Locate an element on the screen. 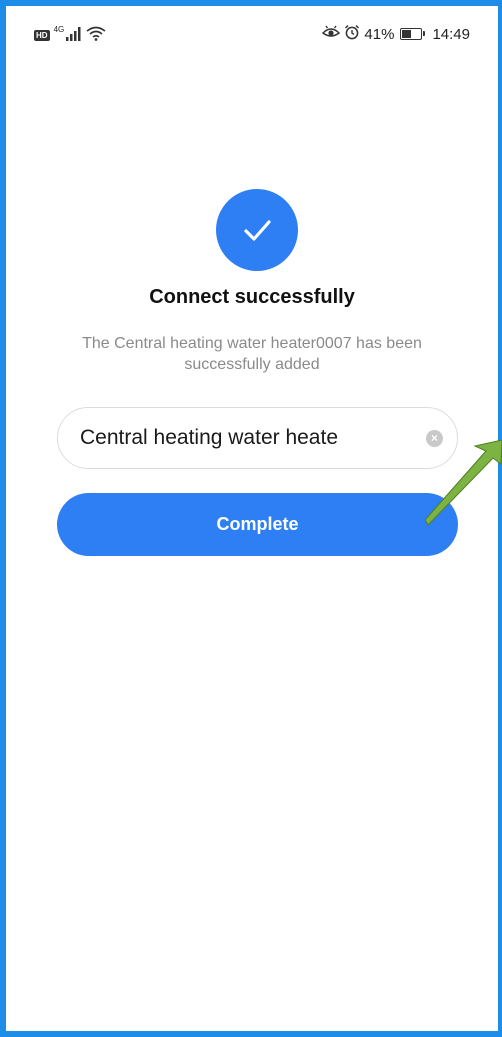  signal-icon is located at coordinates (74, 35).